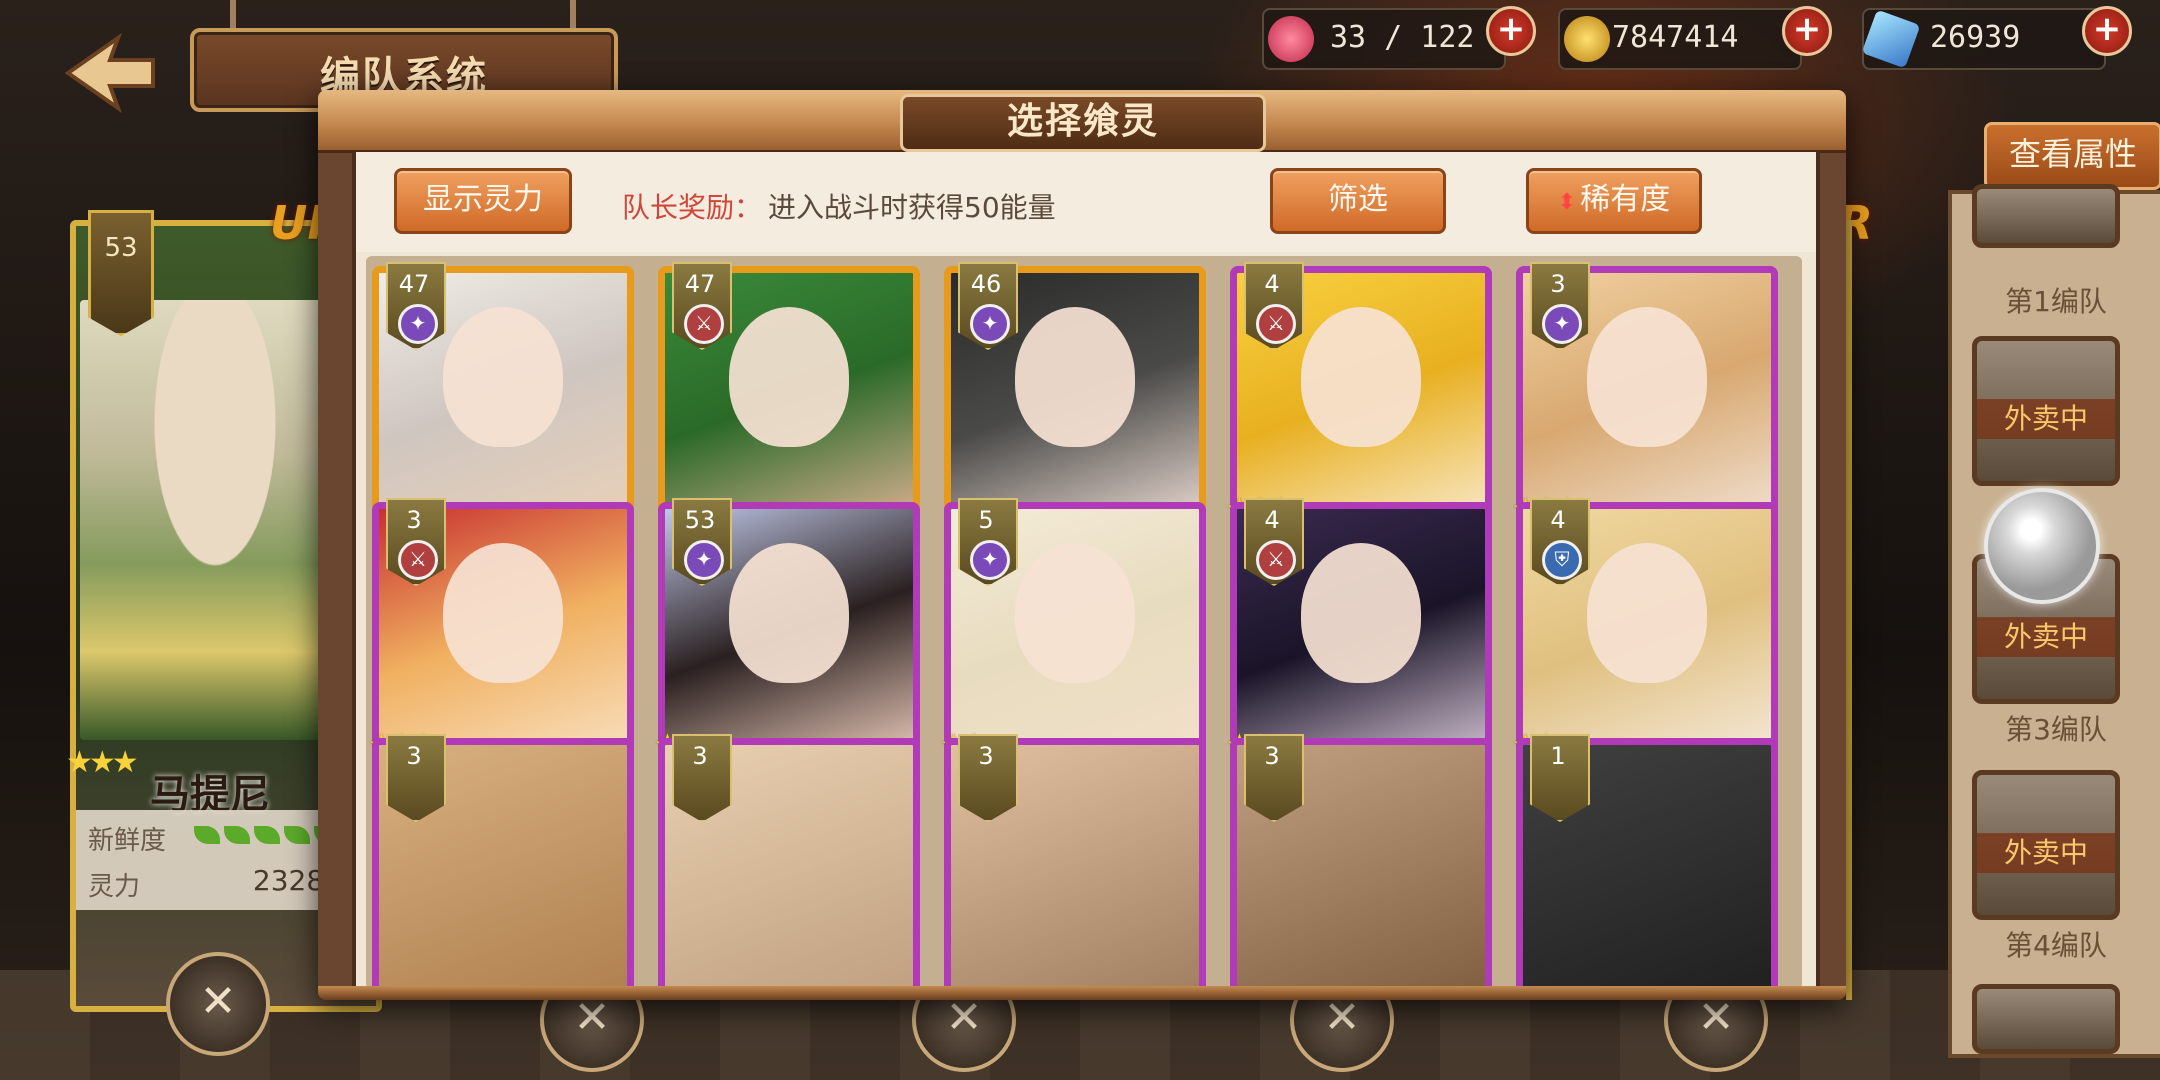 The height and width of the screenshot is (1080, 2160). What do you see at coordinates (2056, 729) in the screenshot?
I see `team-label-3: 第3编队` at bounding box center [2056, 729].